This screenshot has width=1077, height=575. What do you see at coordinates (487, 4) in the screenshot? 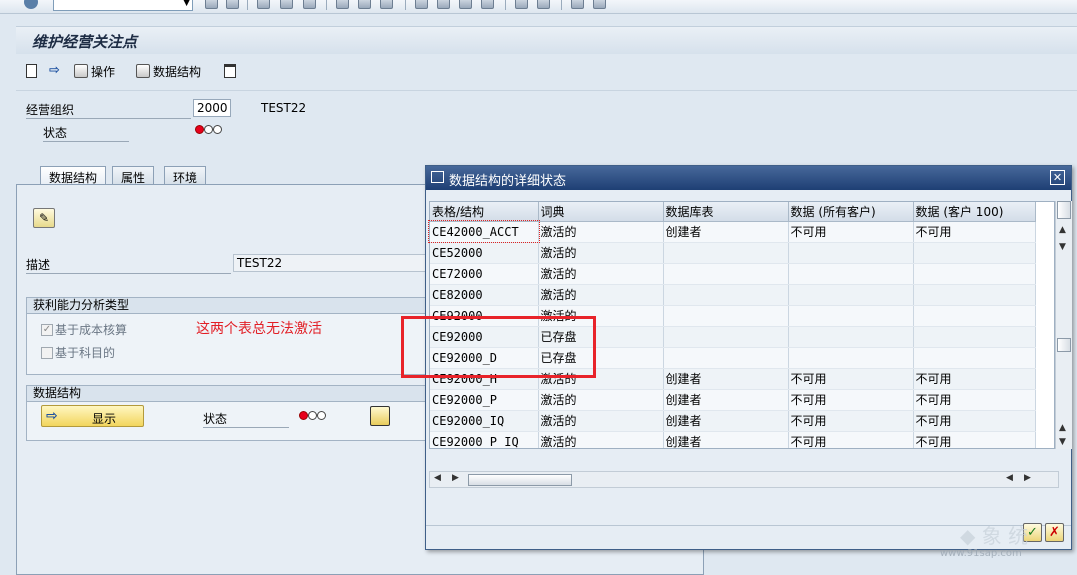
I see `last-page-icon` at bounding box center [487, 4].